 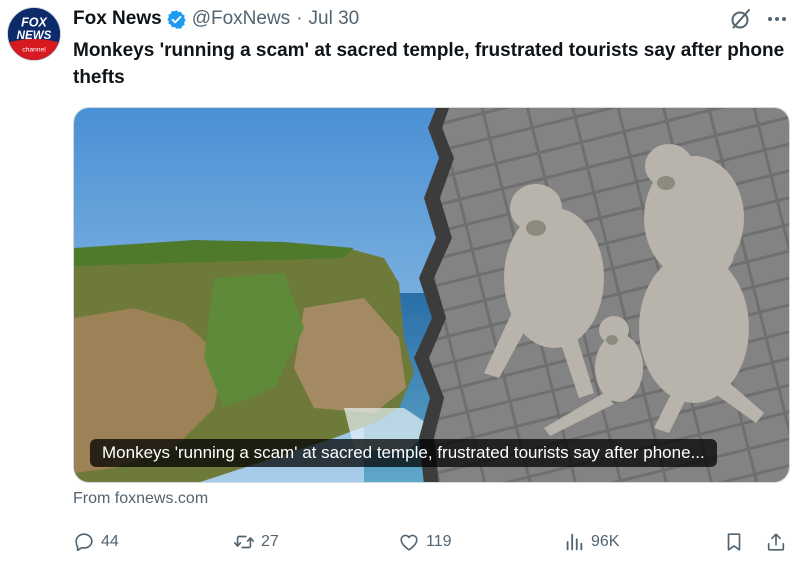 What do you see at coordinates (256, 542) in the screenshot?
I see `repost-button: 27` at bounding box center [256, 542].